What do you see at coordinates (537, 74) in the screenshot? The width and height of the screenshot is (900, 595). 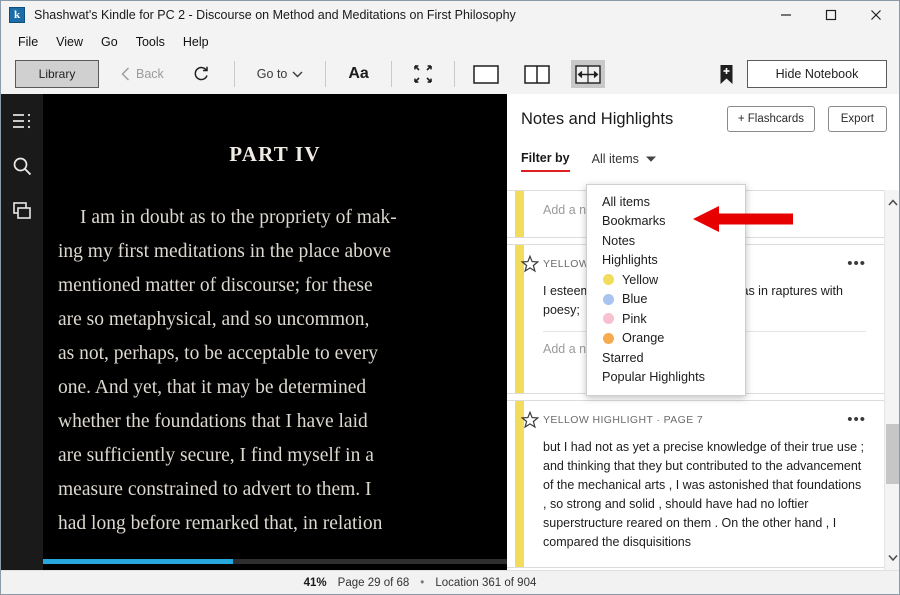 I see `two-column-icon` at bounding box center [537, 74].